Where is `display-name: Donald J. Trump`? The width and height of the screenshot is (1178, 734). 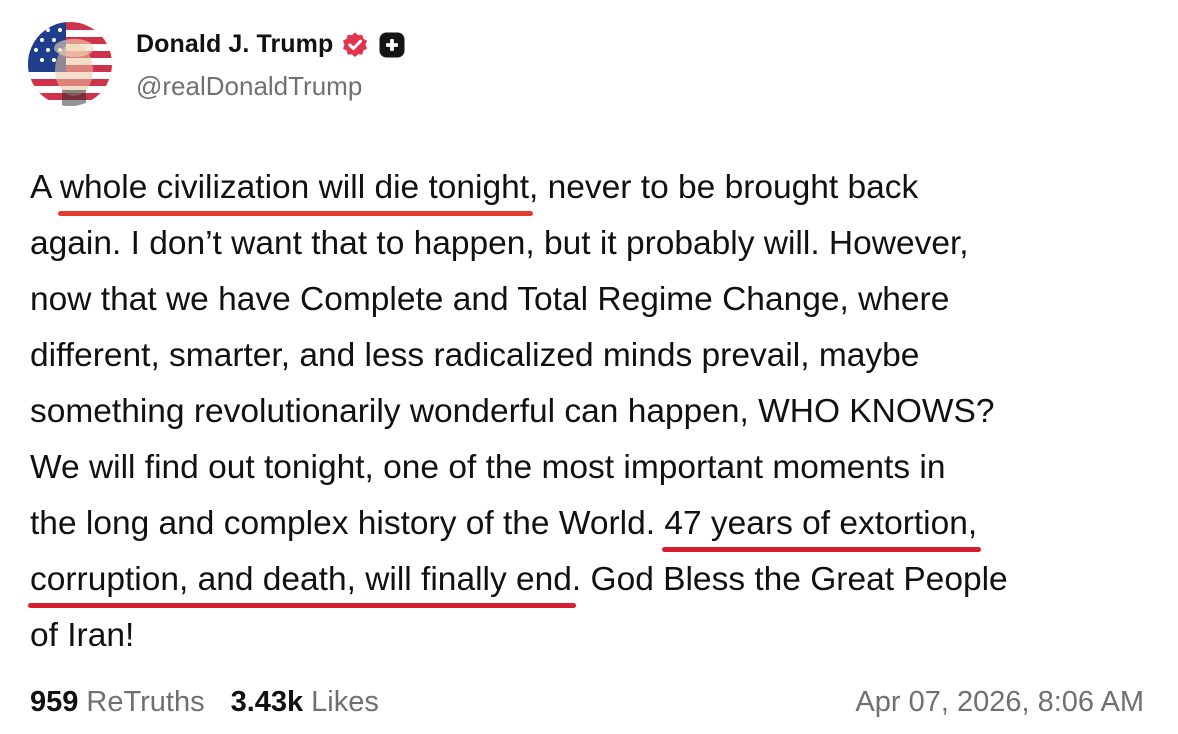
display-name: Donald J. Trump is located at coordinates (234, 44).